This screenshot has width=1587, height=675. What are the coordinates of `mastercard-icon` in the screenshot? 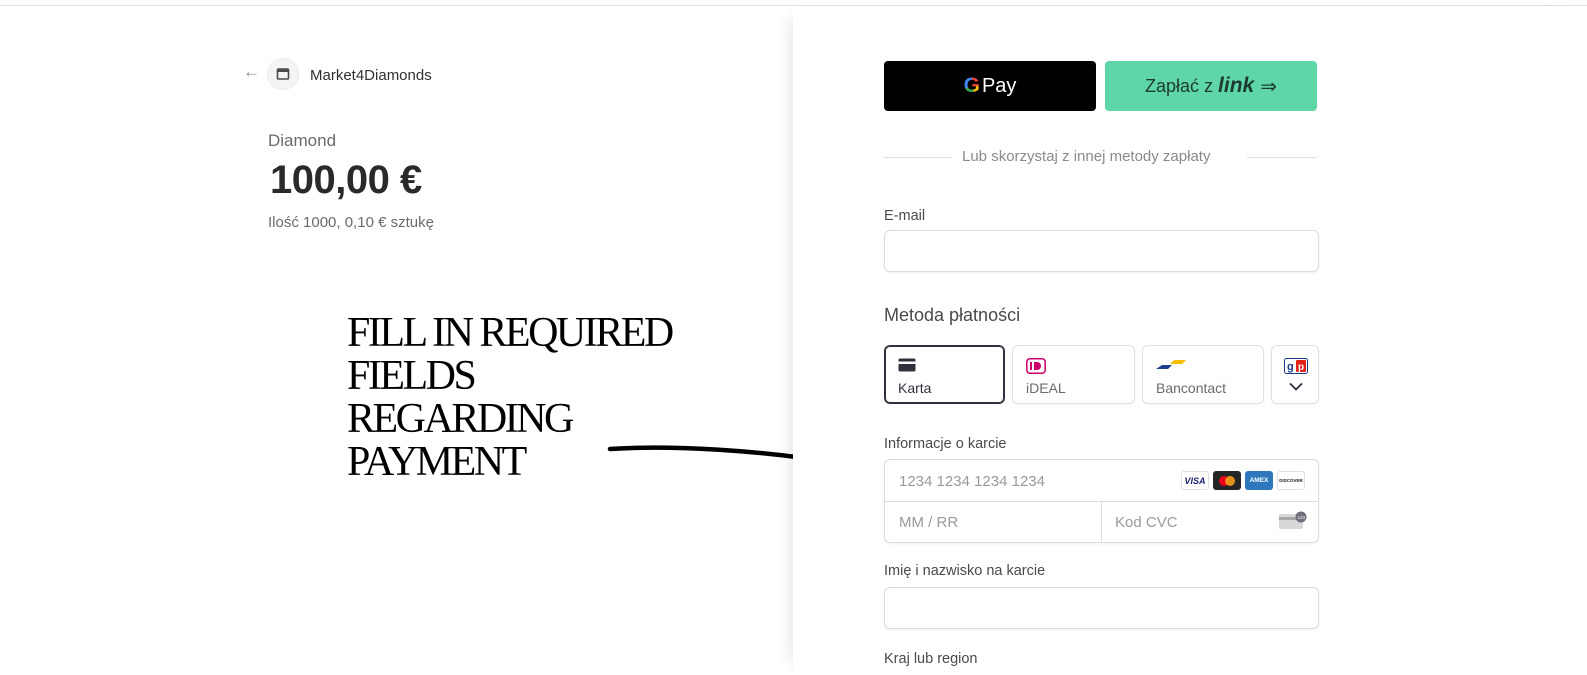 It's located at (1227, 480).